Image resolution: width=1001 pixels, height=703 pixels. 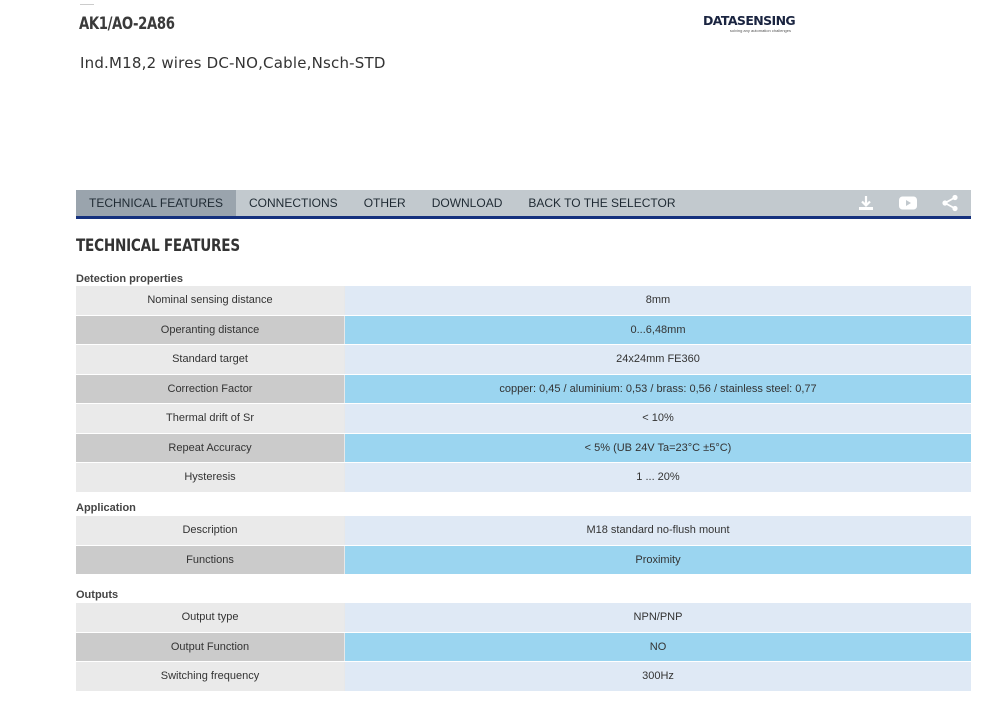 I want to click on spec-value: 8mm, so click(x=657, y=301).